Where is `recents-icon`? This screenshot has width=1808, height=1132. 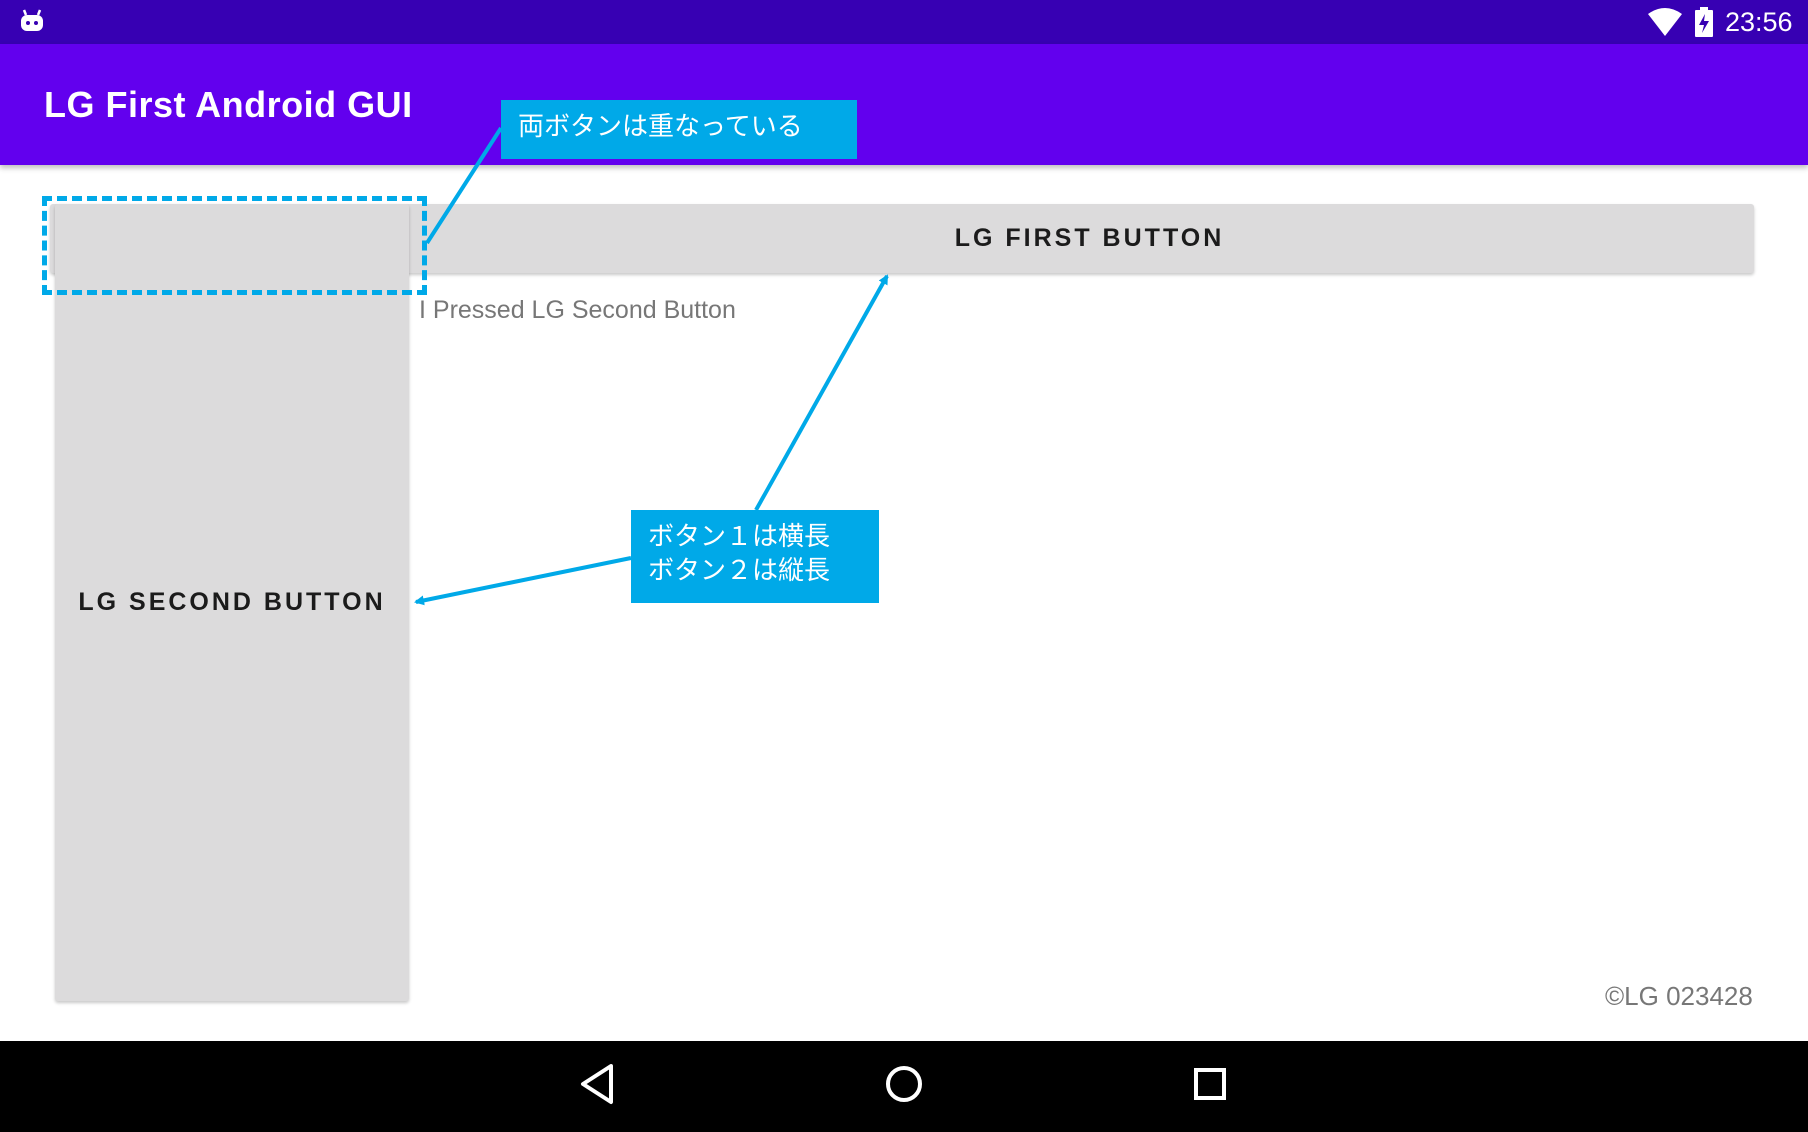
recents-icon is located at coordinates (1210, 1086).